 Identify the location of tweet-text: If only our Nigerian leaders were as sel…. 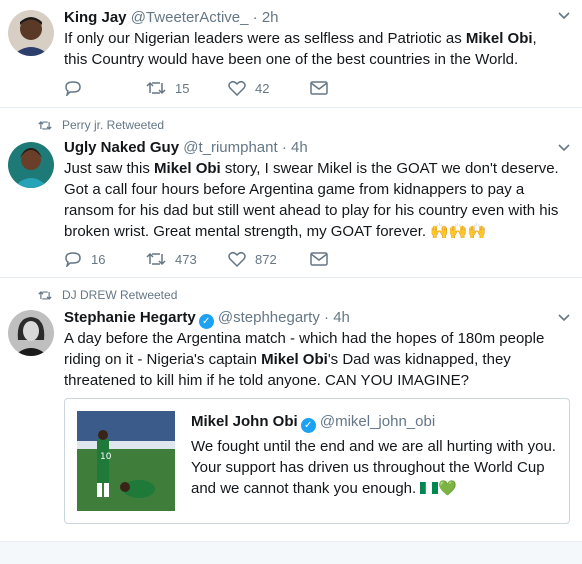
(300, 49).